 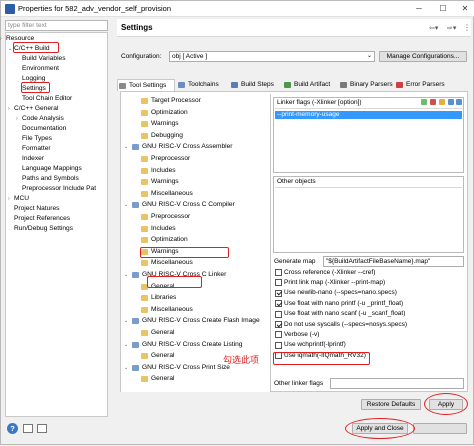 What do you see at coordinates (419, 8) in the screenshot?
I see `minimize-button: ─` at bounding box center [419, 8].